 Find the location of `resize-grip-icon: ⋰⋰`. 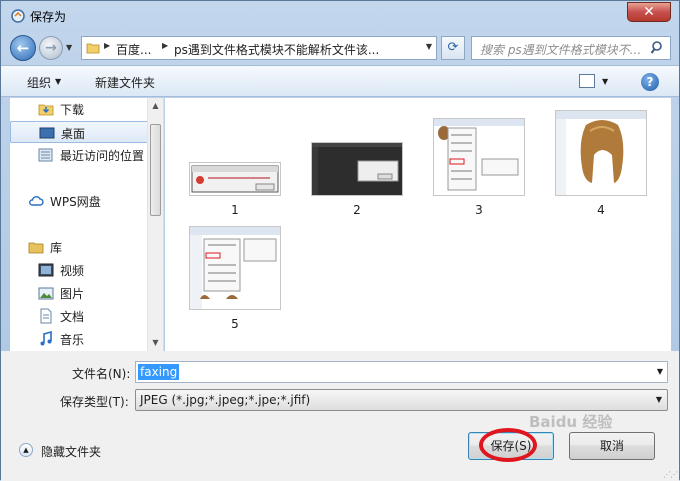

resize-grip-icon: ⋰⋰ is located at coordinates (670, 474).